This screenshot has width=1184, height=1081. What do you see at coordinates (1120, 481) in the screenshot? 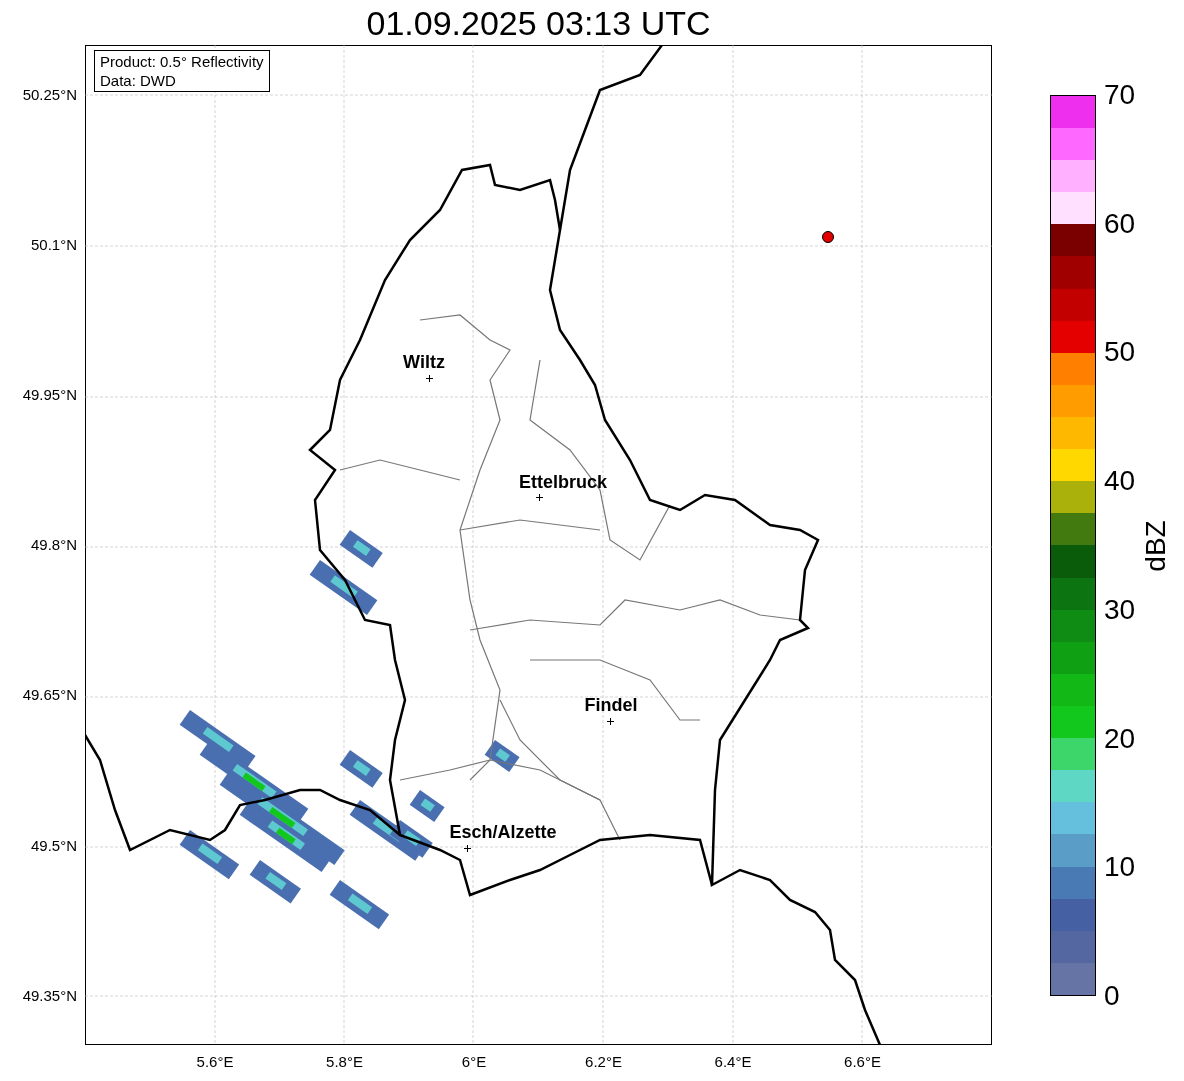
I see `colorbar-tick-label: 40` at bounding box center [1120, 481].